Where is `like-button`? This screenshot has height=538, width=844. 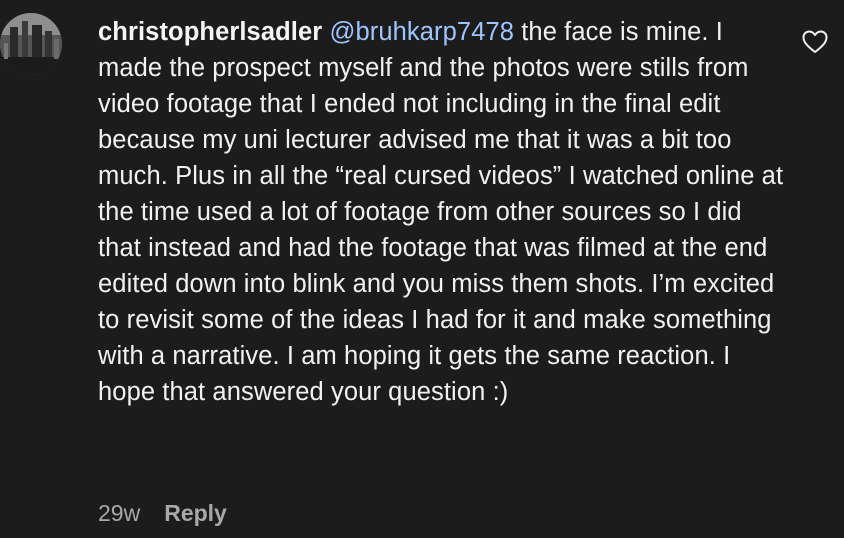 like-button is located at coordinates (815, 42).